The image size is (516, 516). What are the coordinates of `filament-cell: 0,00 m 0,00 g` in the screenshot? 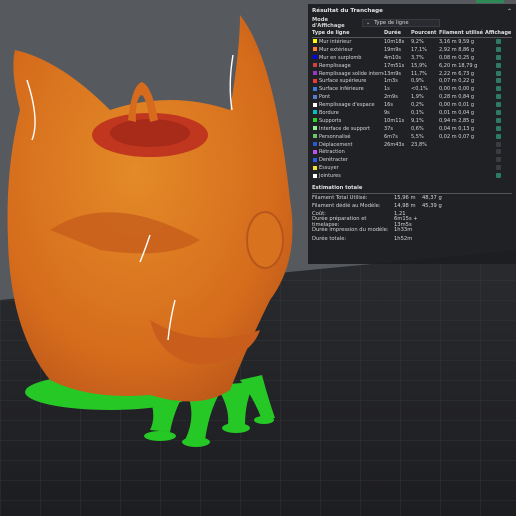 It's located at (462, 89).